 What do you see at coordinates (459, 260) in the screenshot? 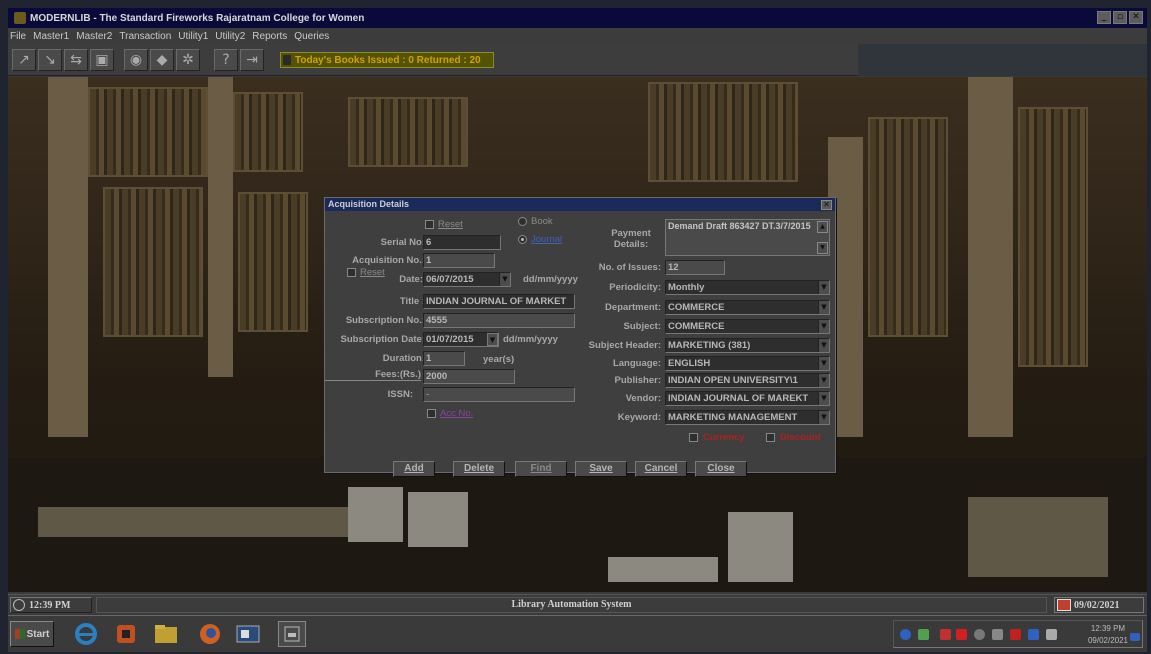
I see `acquisition-no-input: 1` at bounding box center [459, 260].